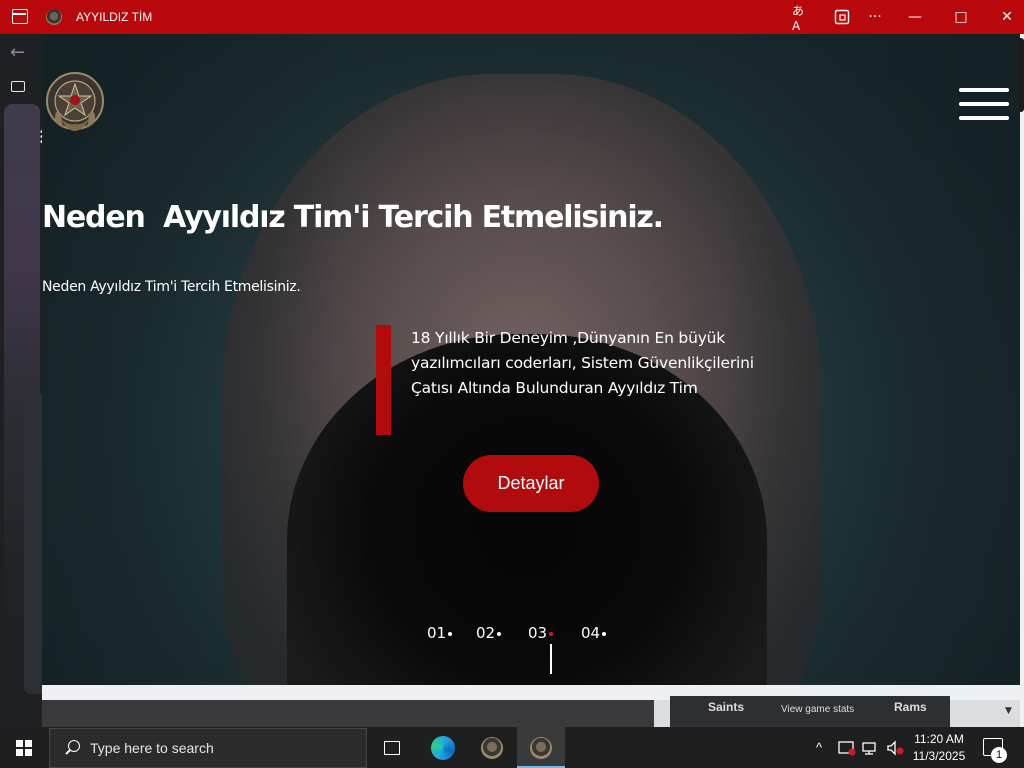 This screenshot has height=768, width=1024. What do you see at coordinates (348, 713) in the screenshot?
I see `background-window-left` at bounding box center [348, 713].